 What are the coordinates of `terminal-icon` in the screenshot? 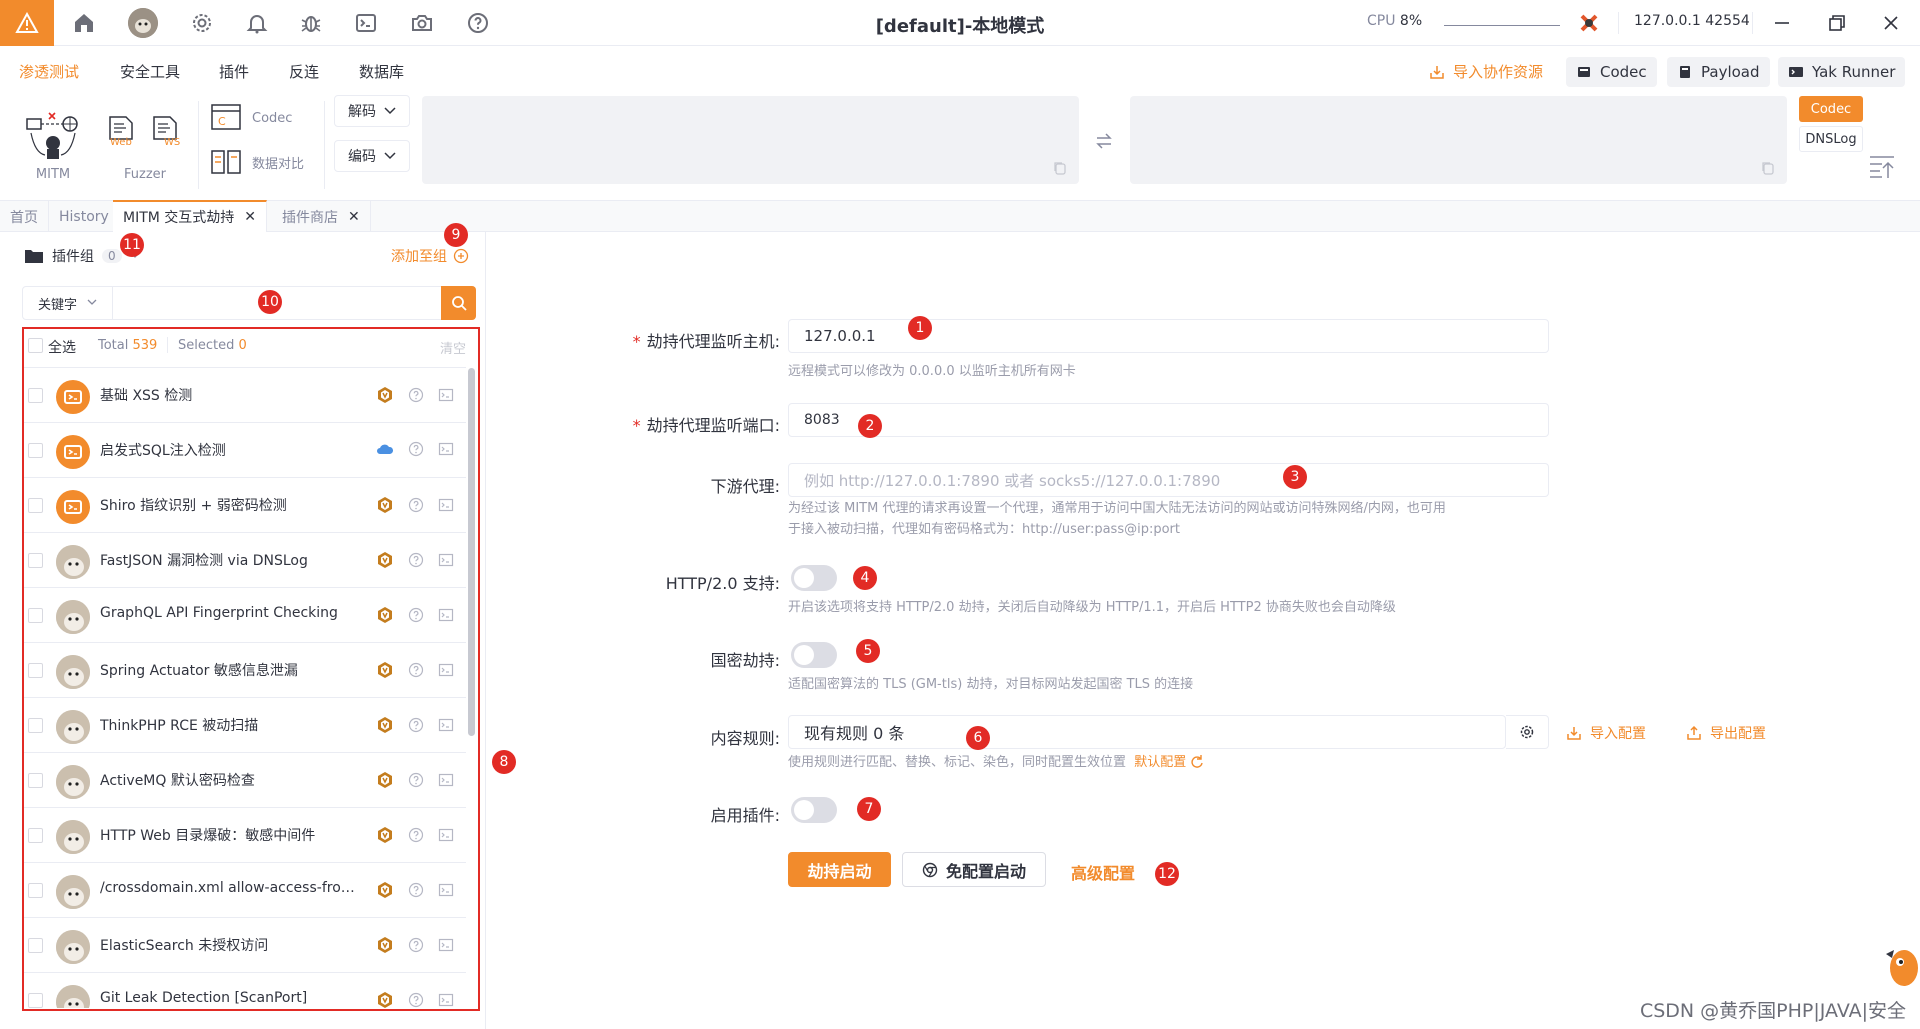 It's located at (366, 23).